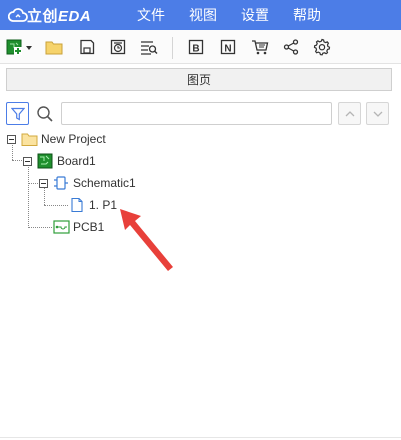 The width and height of the screenshot is (401, 440). I want to click on settings-icon, so click(322, 47).